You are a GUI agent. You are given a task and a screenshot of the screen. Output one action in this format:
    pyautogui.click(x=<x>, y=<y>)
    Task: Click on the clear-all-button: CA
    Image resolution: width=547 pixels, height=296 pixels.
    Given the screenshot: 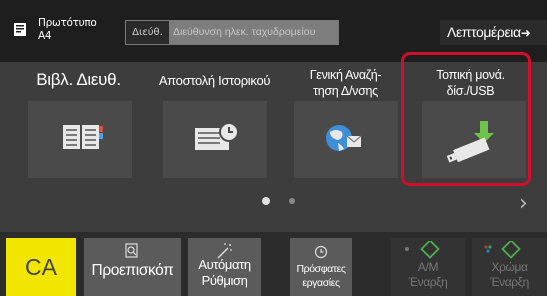 What is the action you would take?
    pyautogui.click(x=41, y=267)
    